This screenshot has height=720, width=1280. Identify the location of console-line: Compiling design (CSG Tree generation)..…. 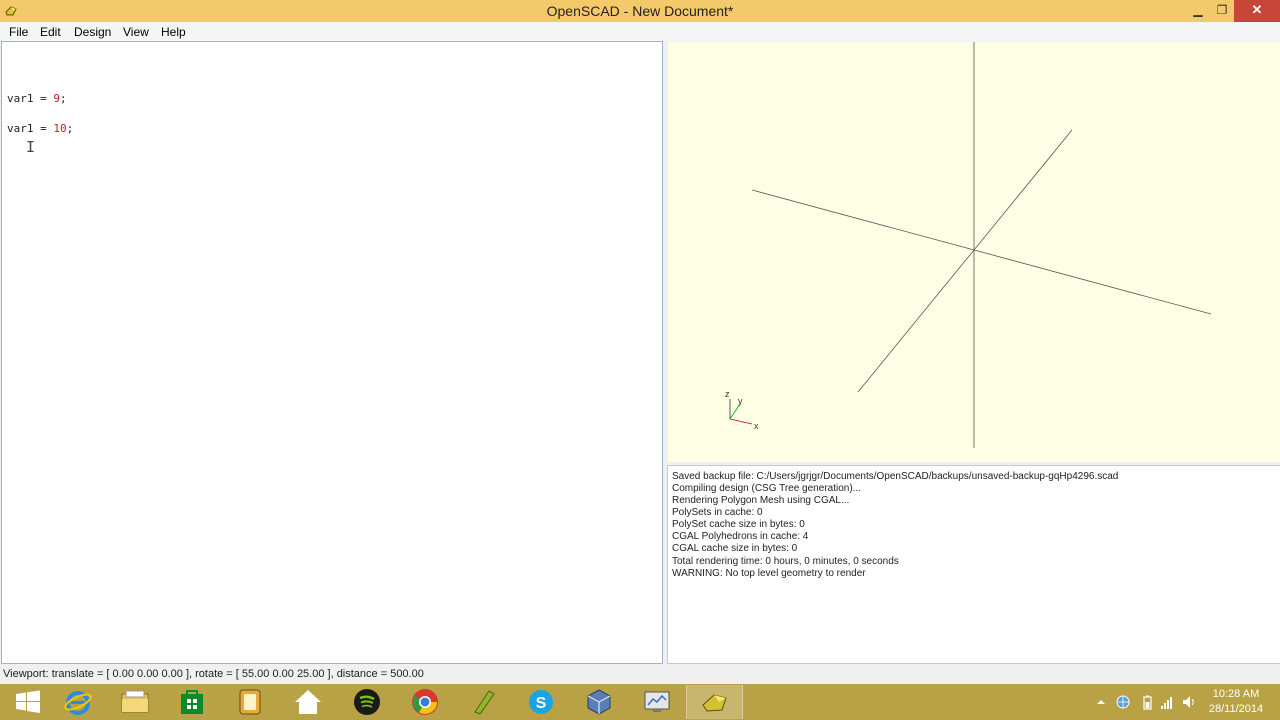
(766, 488).